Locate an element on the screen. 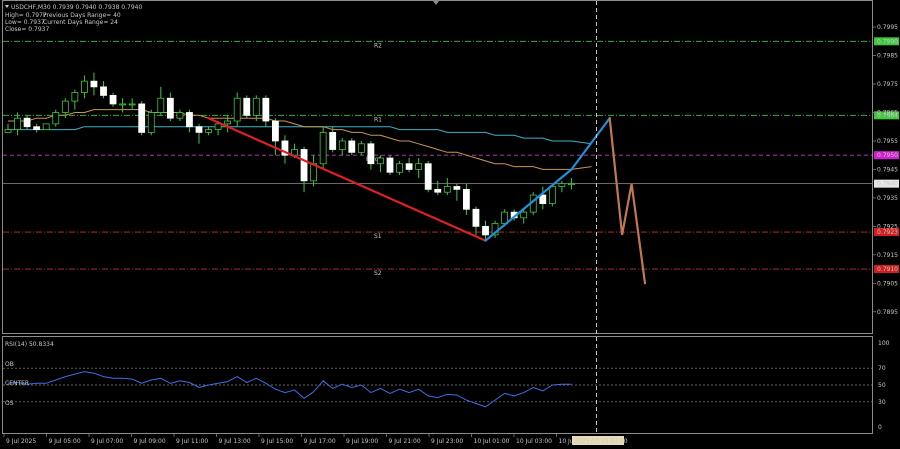 This screenshot has height=449, width=900. price-tick-label: 0.7895 is located at coordinates (887, 312).